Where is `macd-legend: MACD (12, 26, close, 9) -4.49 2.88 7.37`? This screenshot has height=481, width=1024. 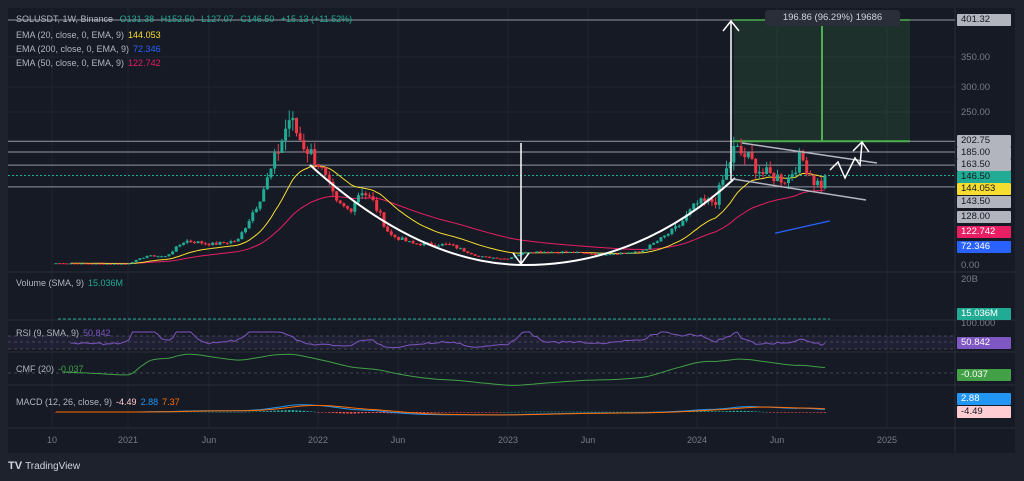 macd-legend: MACD (12, 26, close, 9) -4.49 2.88 7.37 is located at coordinates (98, 402).